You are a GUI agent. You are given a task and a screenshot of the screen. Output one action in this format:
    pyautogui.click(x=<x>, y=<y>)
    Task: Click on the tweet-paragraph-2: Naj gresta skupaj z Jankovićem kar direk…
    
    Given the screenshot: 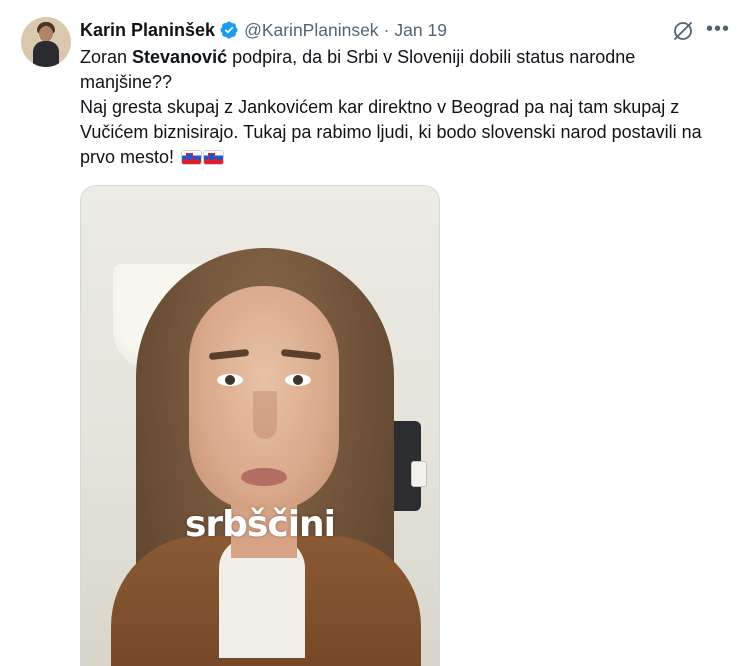 What is the action you would take?
    pyautogui.click(x=391, y=132)
    